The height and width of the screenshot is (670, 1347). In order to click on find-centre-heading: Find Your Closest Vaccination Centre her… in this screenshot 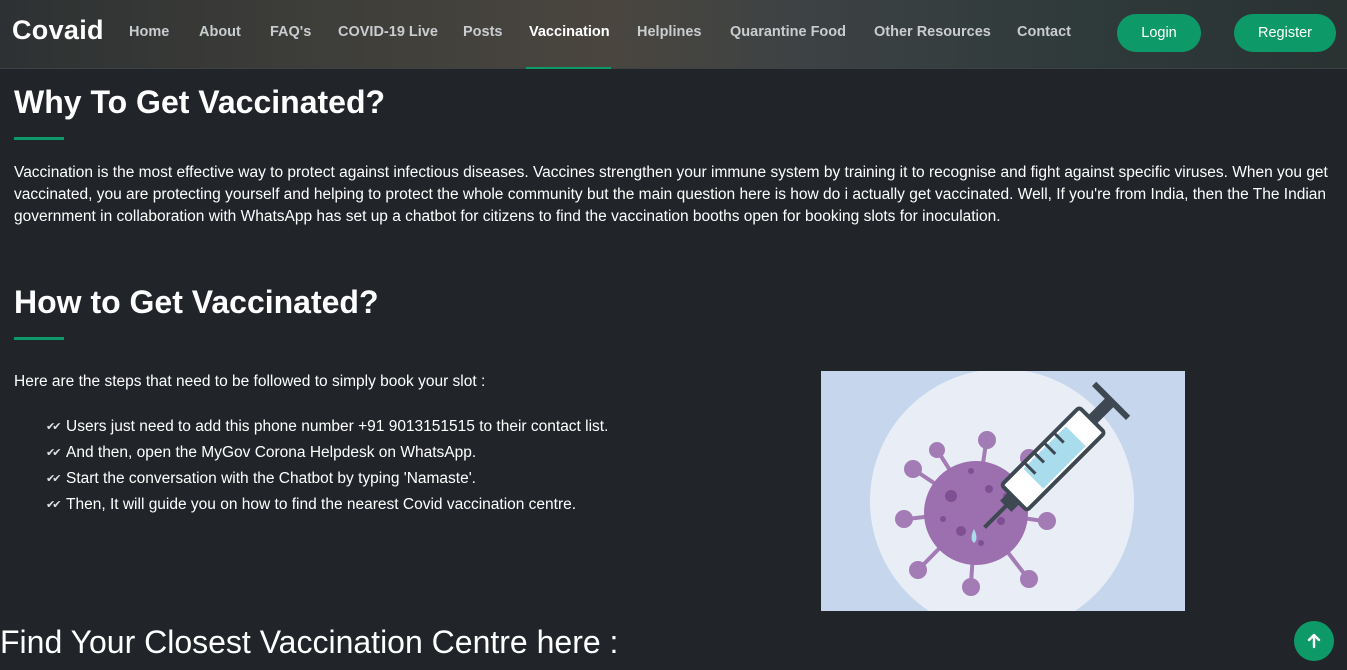, I will do `click(309, 642)`.